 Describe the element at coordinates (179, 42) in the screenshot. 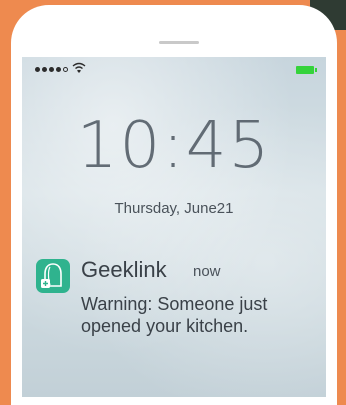

I see `speaker-grille` at that location.